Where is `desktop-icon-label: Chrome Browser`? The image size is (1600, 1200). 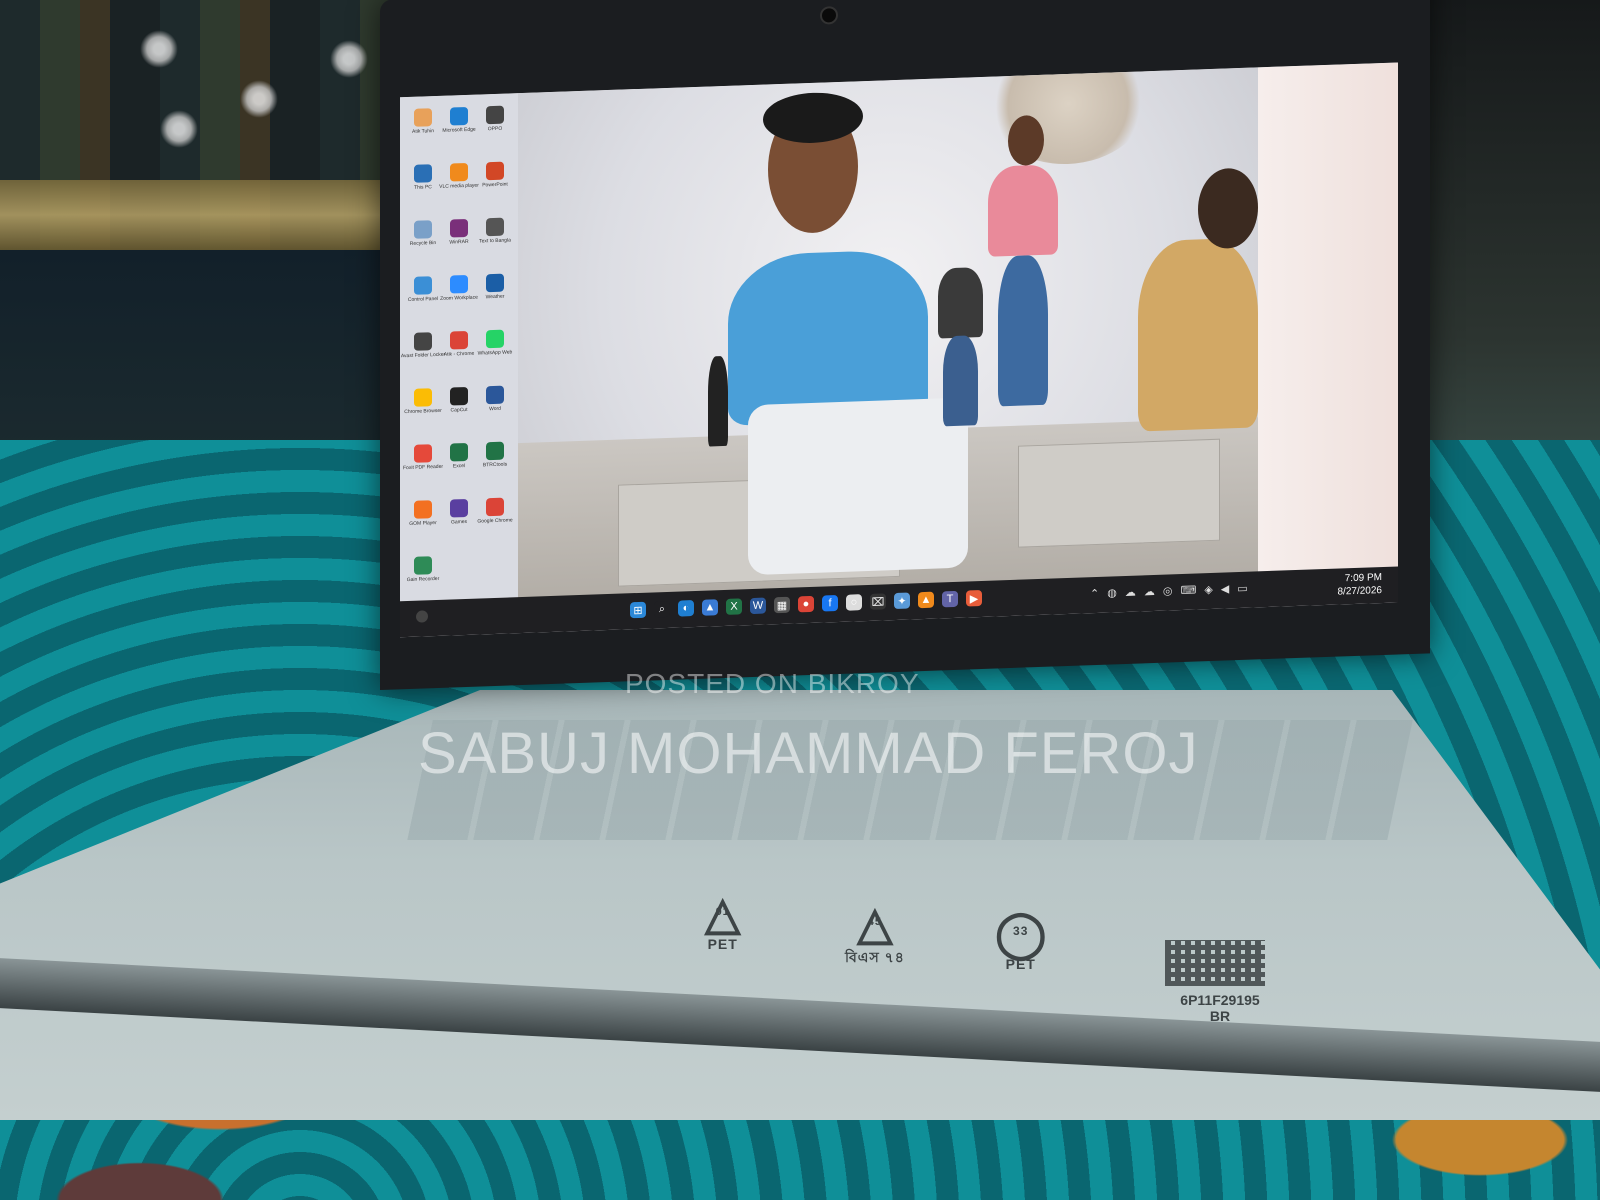
desktop-icon-label: Chrome Browser is located at coordinates (423, 411).